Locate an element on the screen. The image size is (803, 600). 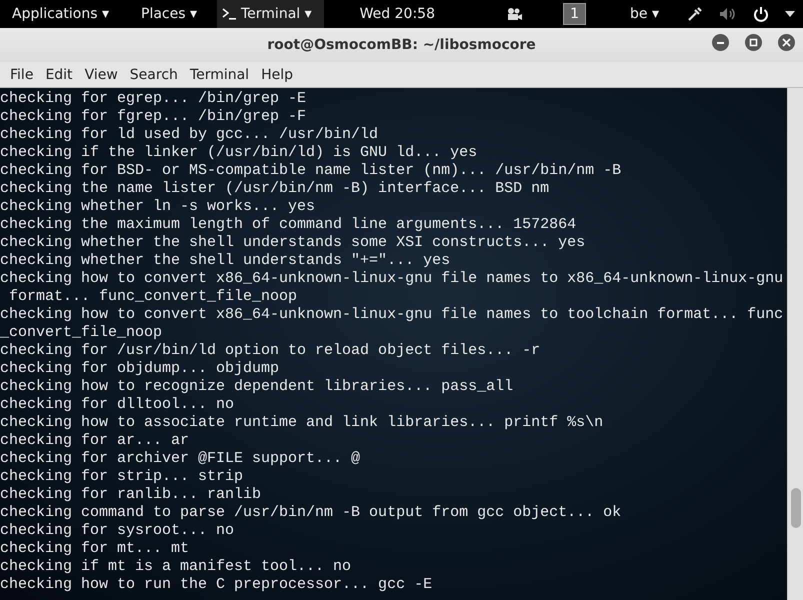
close-icon is located at coordinates (786, 42).